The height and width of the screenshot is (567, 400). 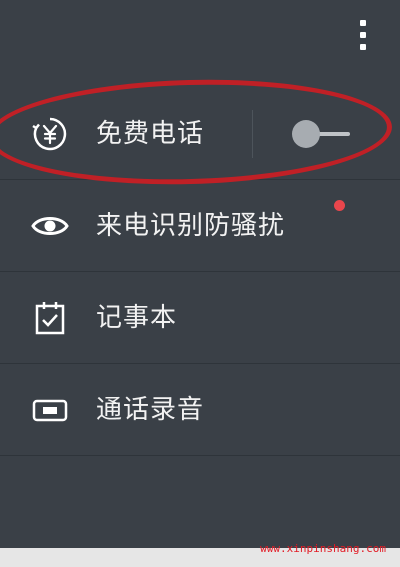 What do you see at coordinates (50, 226) in the screenshot?
I see `eye-icon` at bounding box center [50, 226].